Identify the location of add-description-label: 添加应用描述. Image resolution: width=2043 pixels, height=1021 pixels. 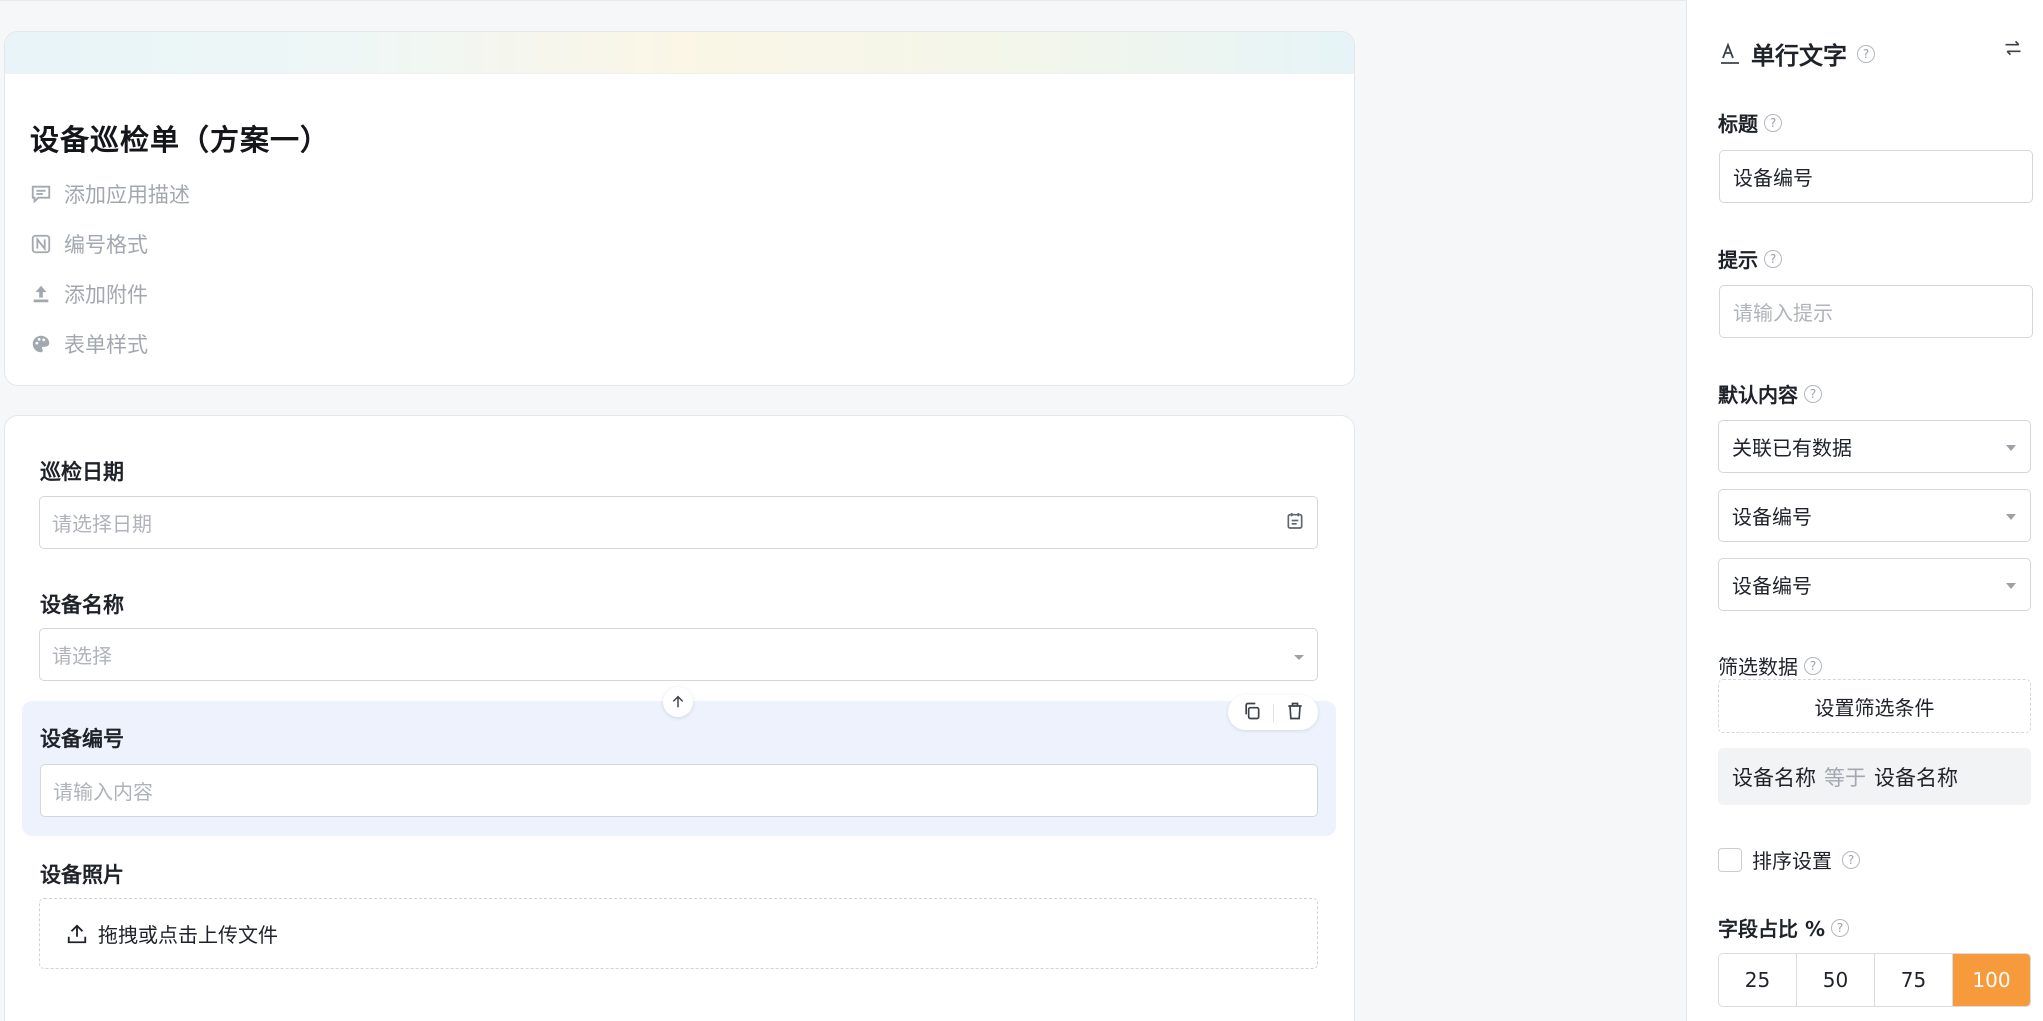
(127, 195).